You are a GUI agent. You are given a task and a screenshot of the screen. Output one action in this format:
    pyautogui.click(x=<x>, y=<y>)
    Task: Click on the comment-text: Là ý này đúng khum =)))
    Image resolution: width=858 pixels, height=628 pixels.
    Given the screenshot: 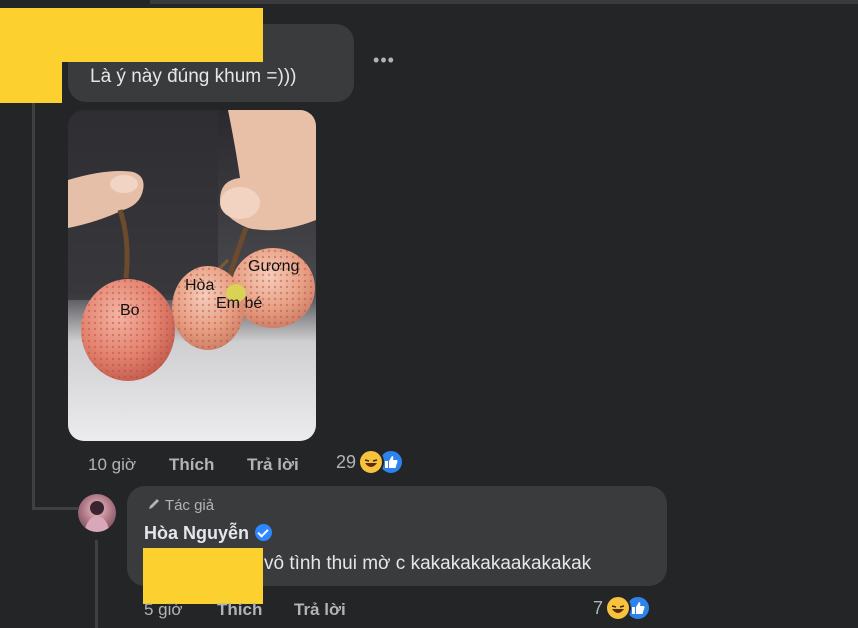 What is the action you would take?
    pyautogui.click(x=193, y=76)
    